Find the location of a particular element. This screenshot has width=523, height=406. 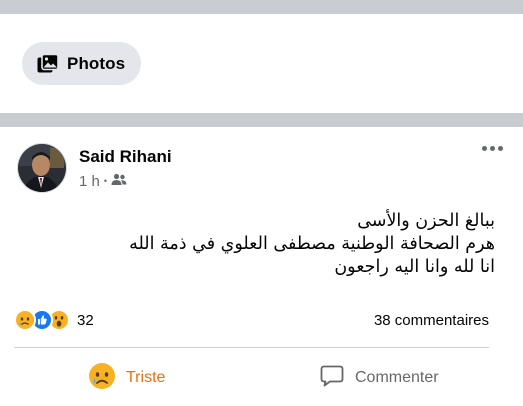

post-time: 1 h is located at coordinates (89, 181).